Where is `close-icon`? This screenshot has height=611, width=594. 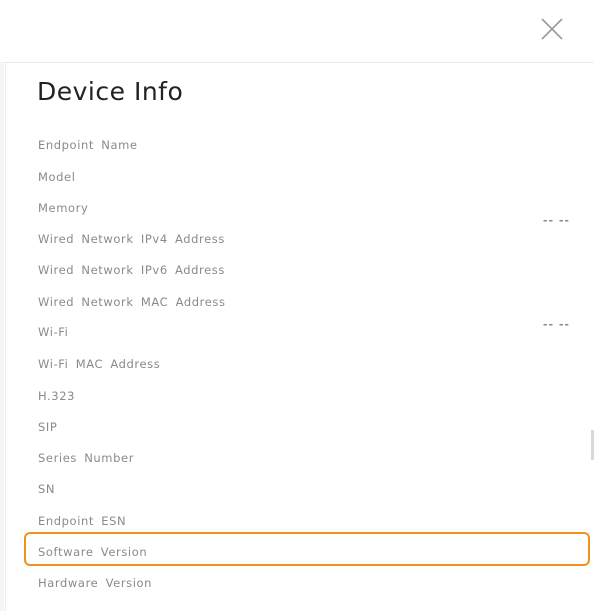 close-icon is located at coordinates (552, 29).